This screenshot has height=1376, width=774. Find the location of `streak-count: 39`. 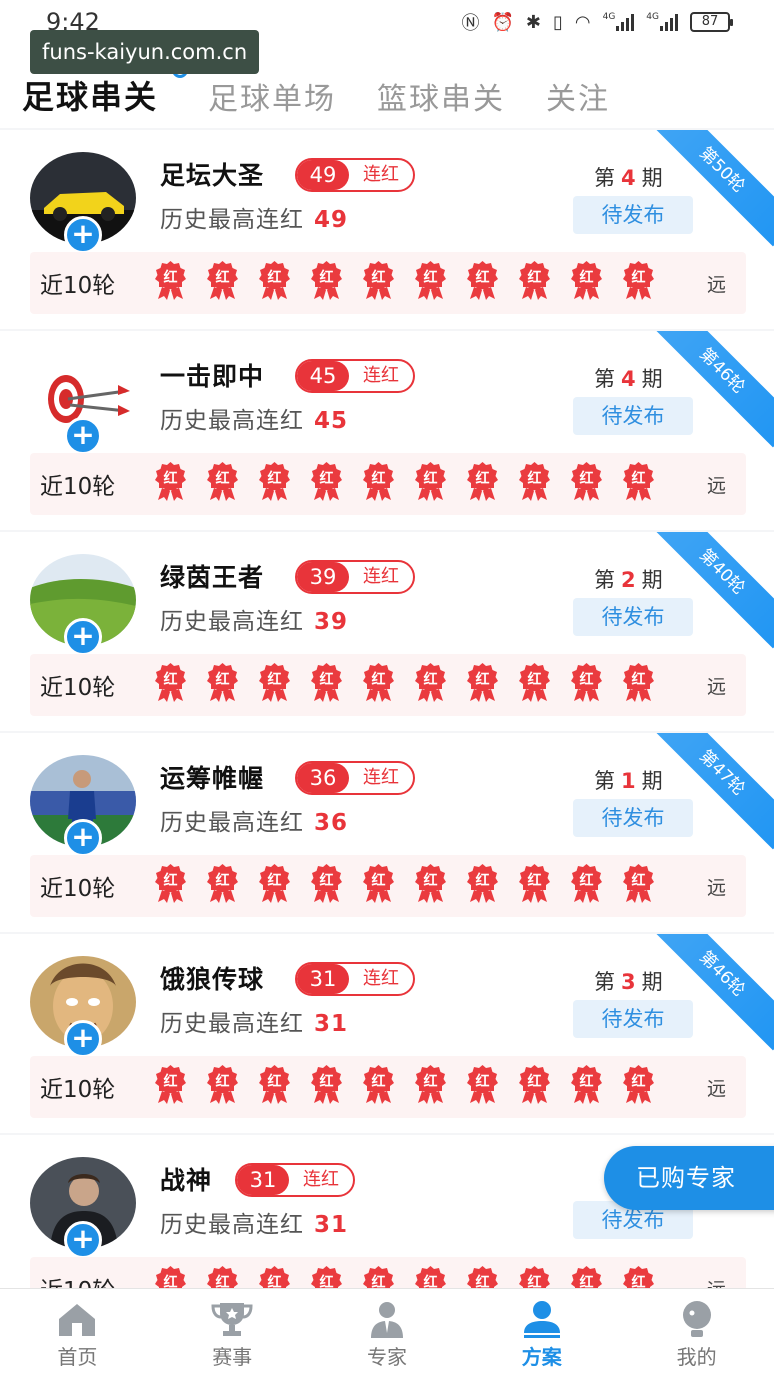

streak-count: 39 is located at coordinates (323, 577).